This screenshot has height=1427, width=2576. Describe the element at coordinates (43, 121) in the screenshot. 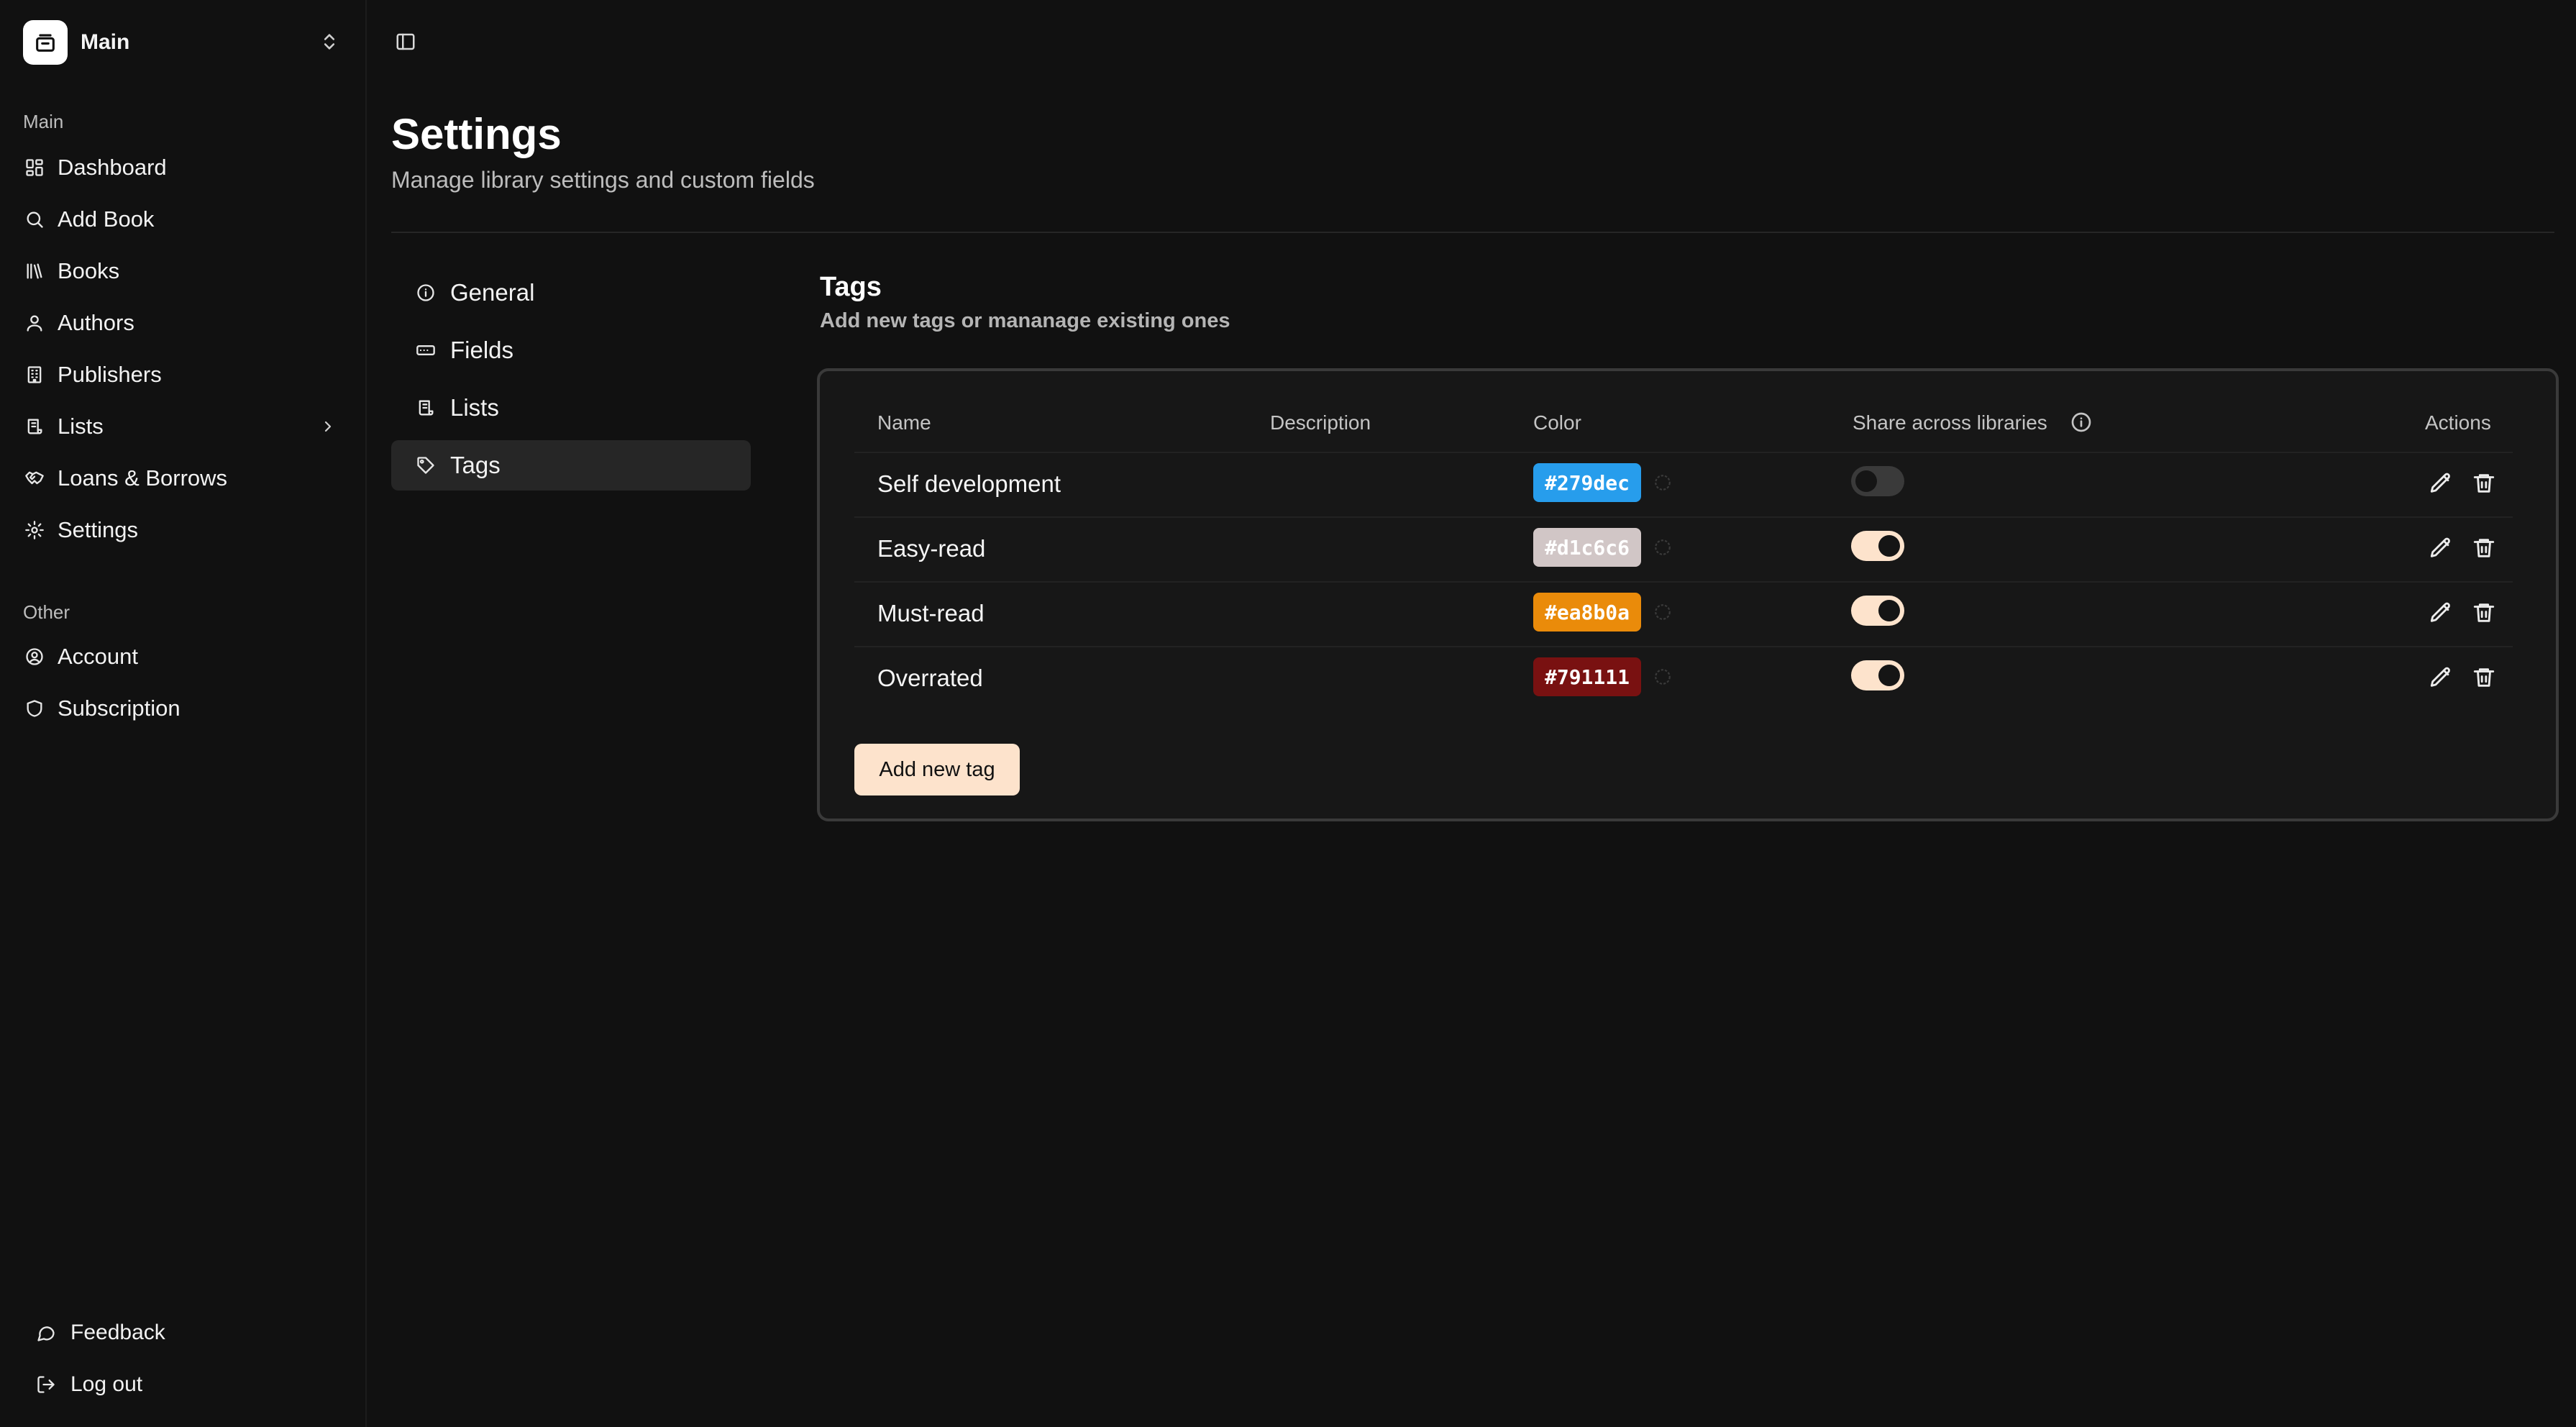

I see `sidebar-group-main: Main` at that location.